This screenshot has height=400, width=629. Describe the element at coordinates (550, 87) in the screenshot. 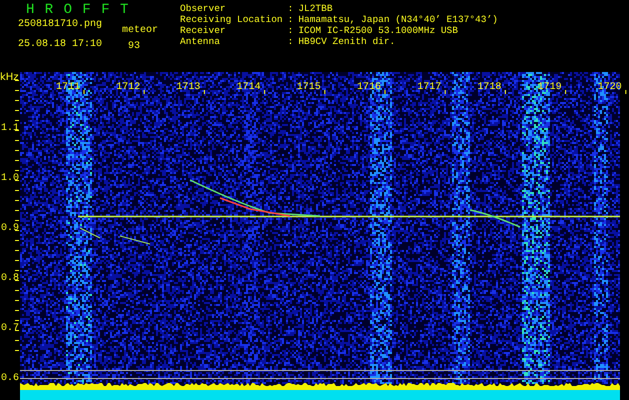

I see `time-label: 1719` at that location.